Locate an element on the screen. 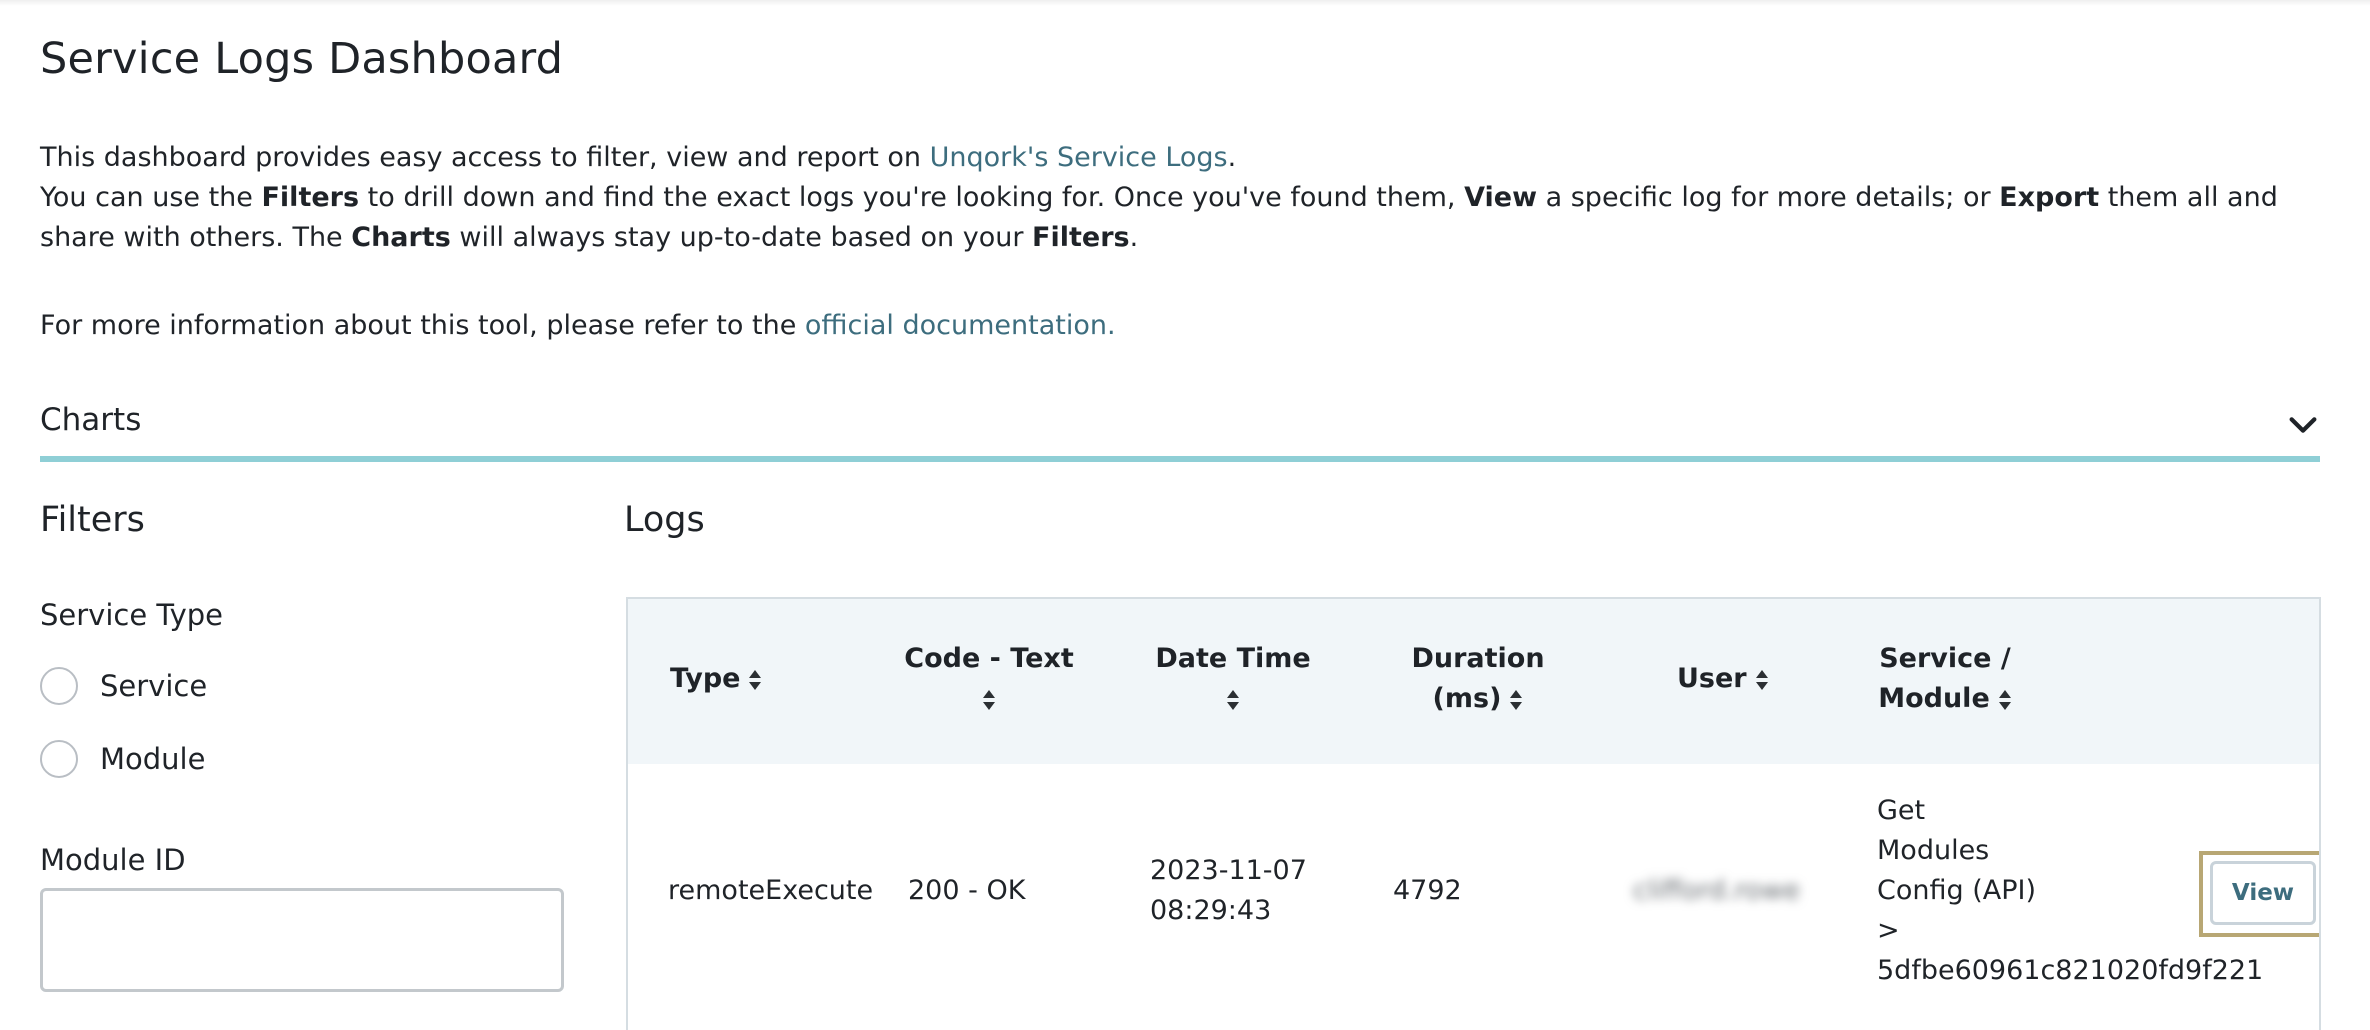 The image size is (2370, 1030). module-id-label: Module ID is located at coordinates (113, 860).